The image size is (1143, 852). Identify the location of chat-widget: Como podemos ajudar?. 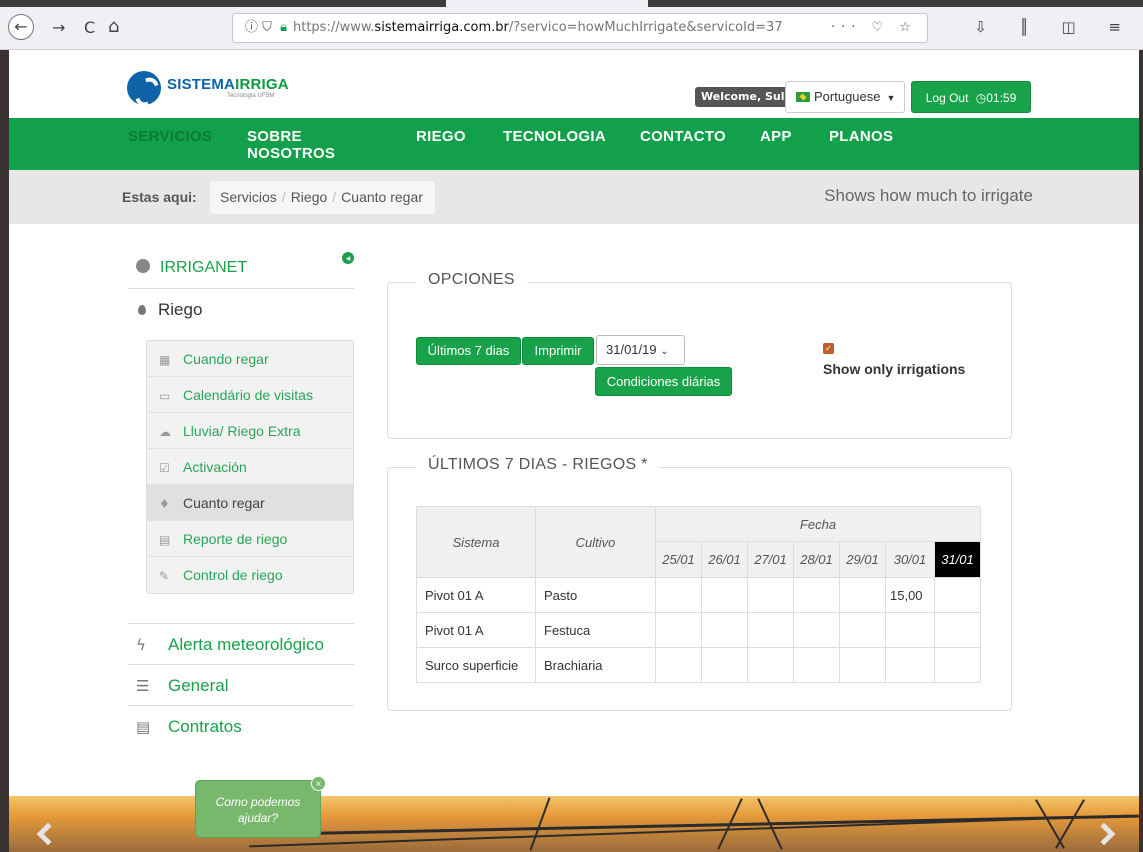
(258, 809).